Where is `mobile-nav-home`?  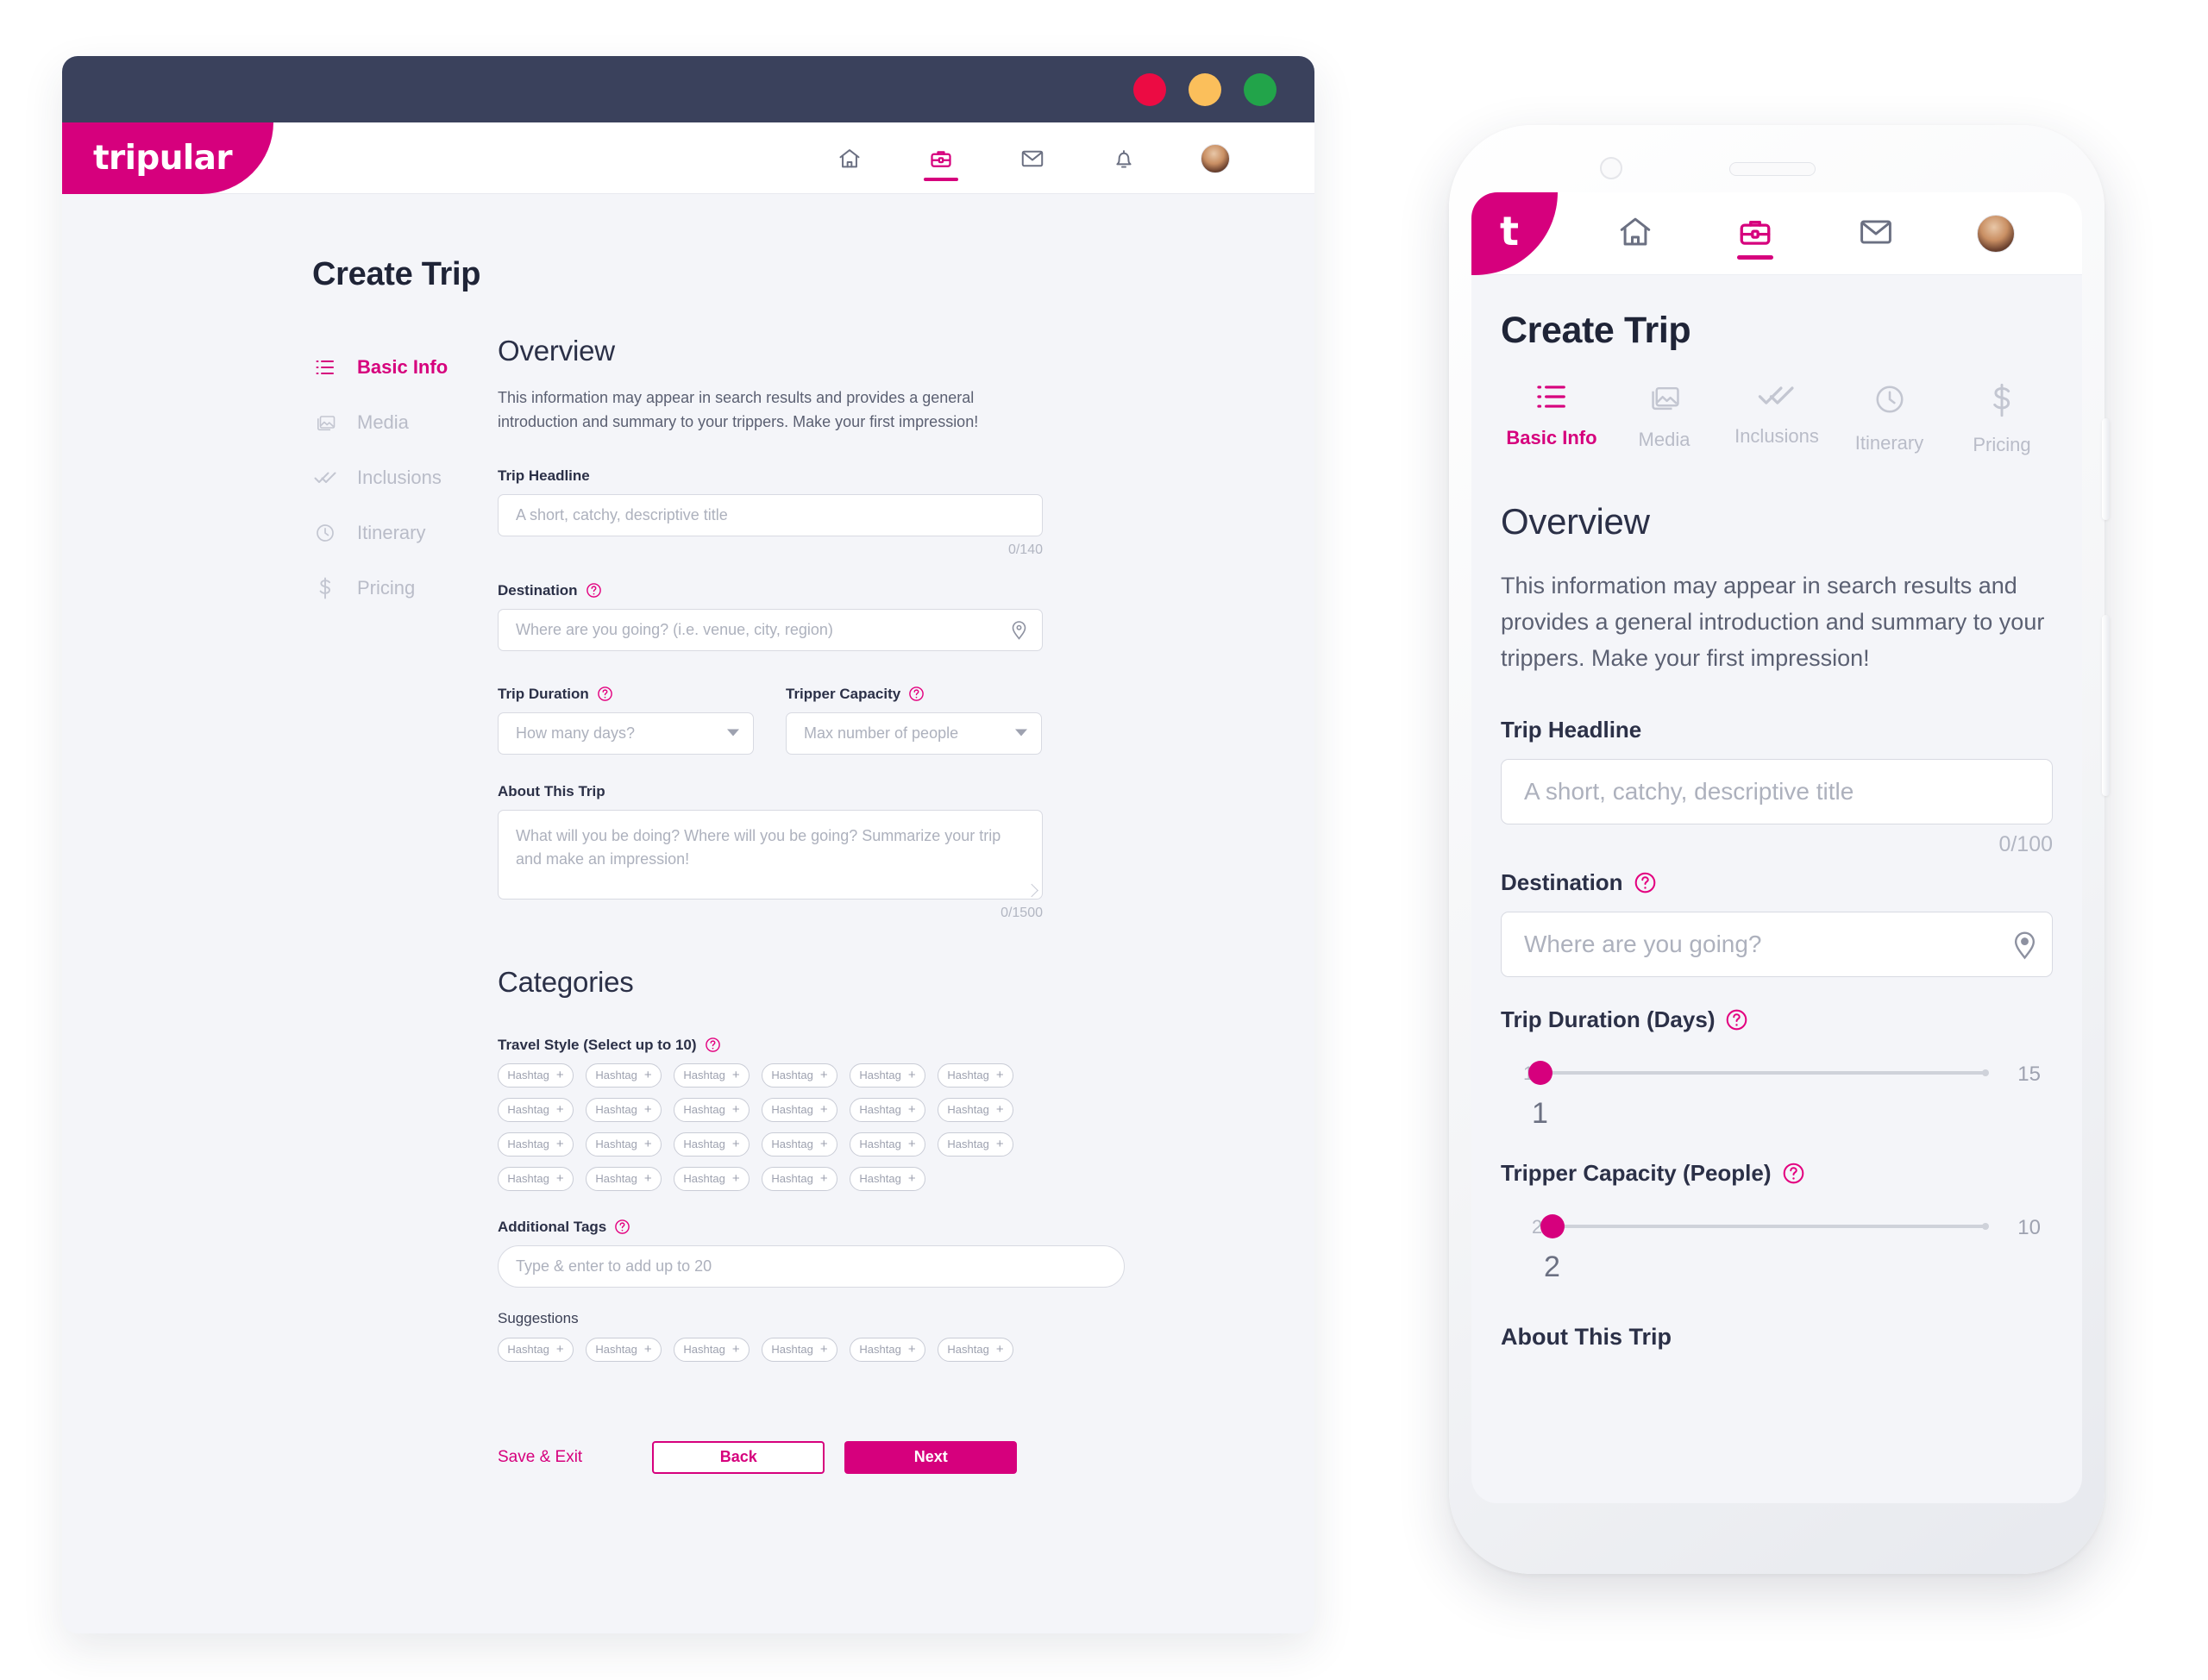 mobile-nav-home is located at coordinates (1635, 234).